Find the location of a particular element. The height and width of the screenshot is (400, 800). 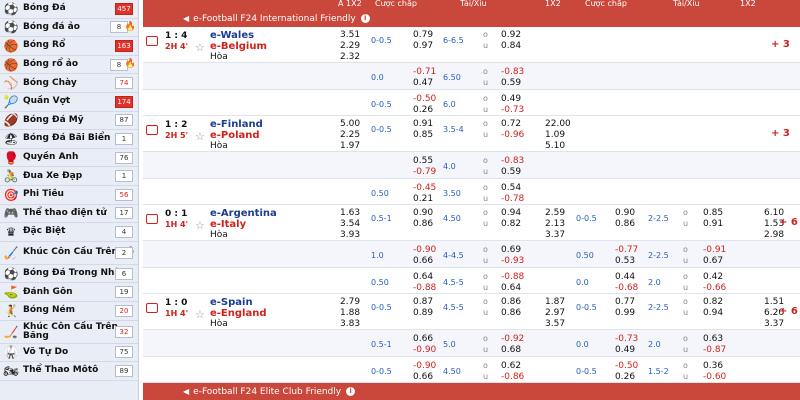

sidebar-item: 🏀 Bóng rổ ảo 8 🔥 is located at coordinates (69, 65).